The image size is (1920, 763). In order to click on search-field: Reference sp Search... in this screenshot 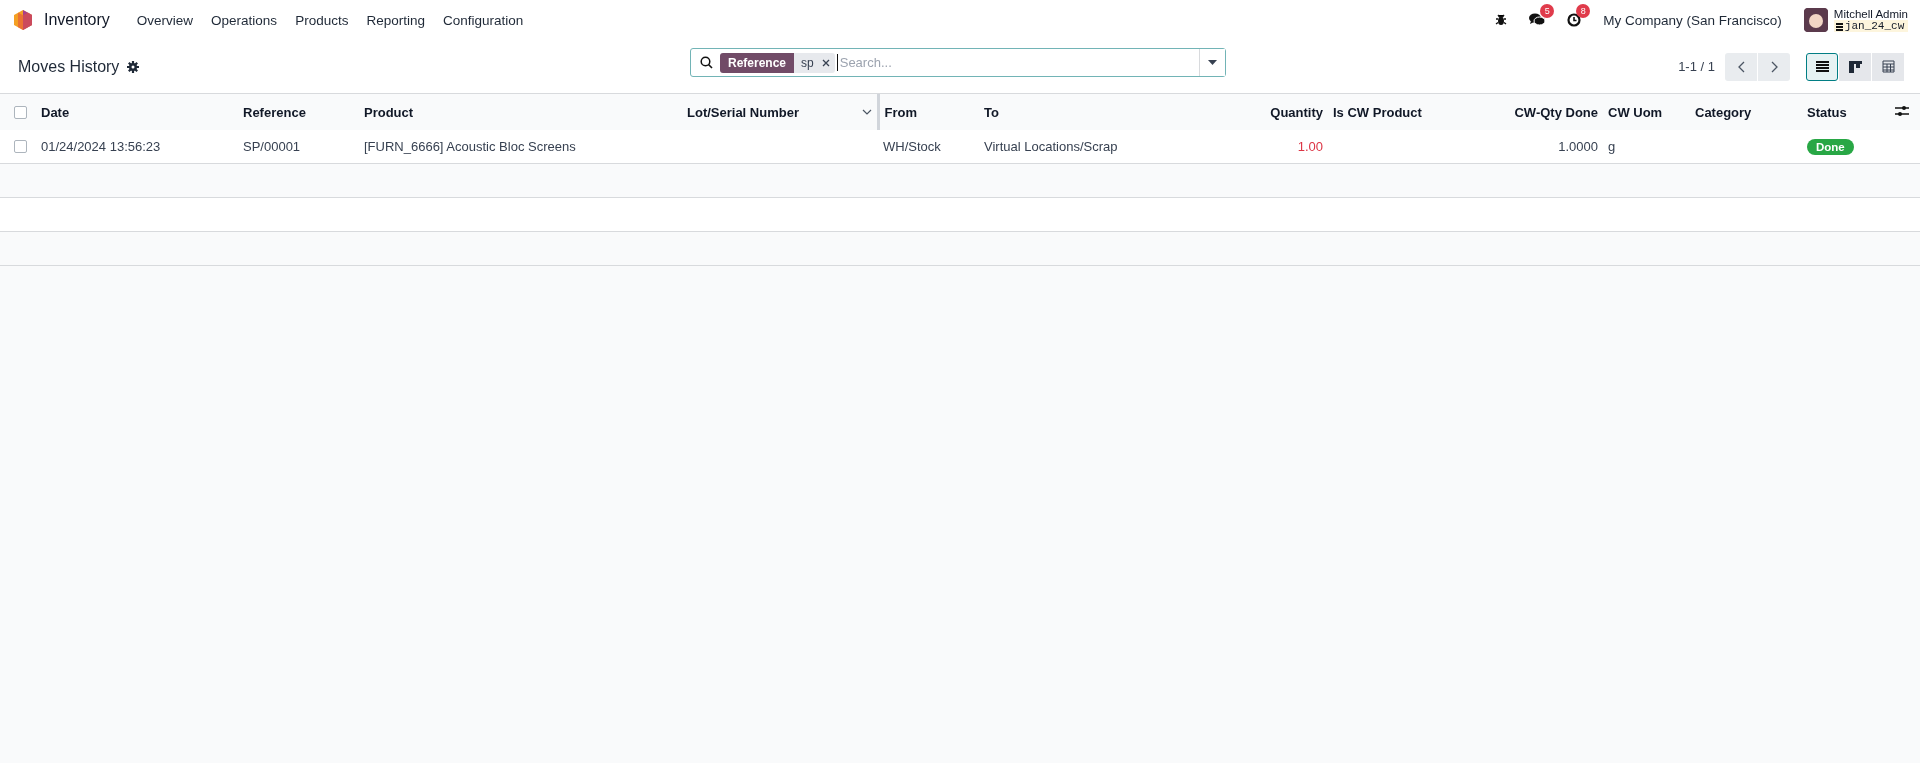, I will do `click(958, 62)`.